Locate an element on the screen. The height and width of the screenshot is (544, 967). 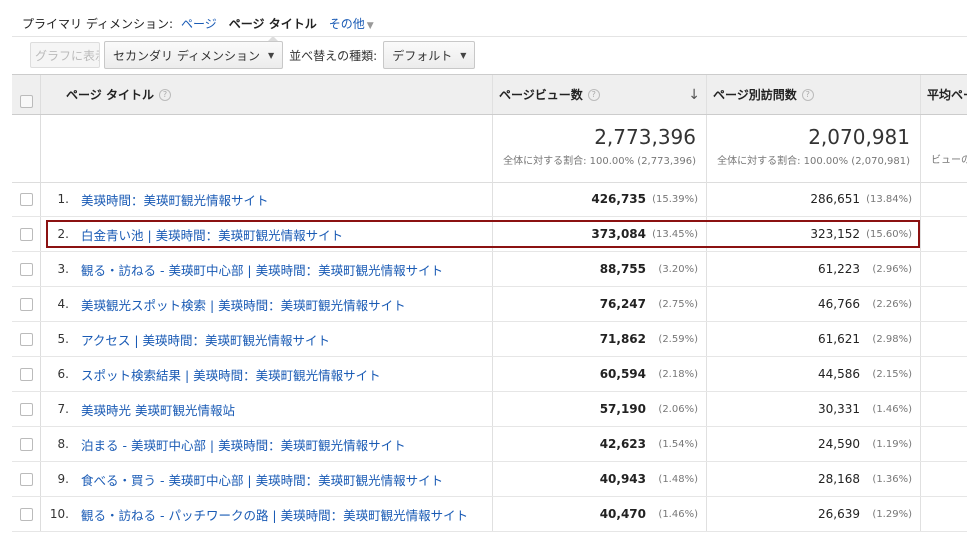
sort-type-value: デフォルト is located at coordinates (422, 55).